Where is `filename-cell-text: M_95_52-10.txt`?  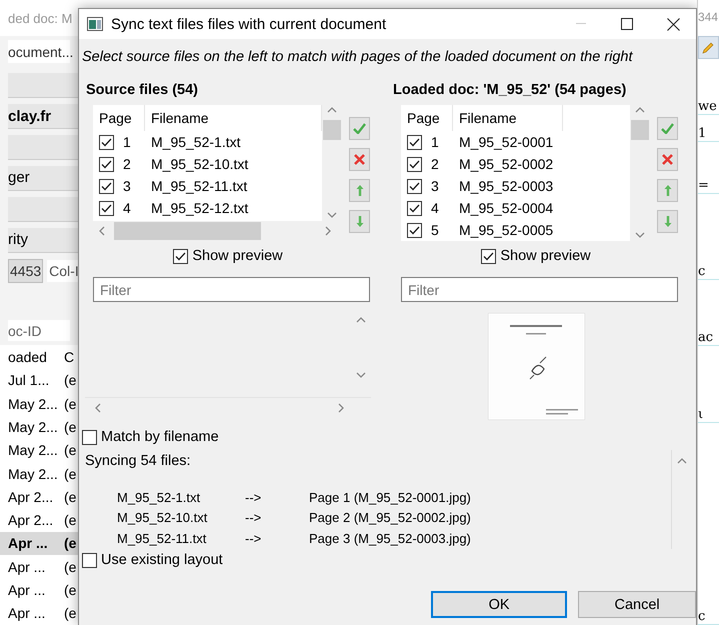
filename-cell-text: M_95_52-10.txt is located at coordinates (199, 164).